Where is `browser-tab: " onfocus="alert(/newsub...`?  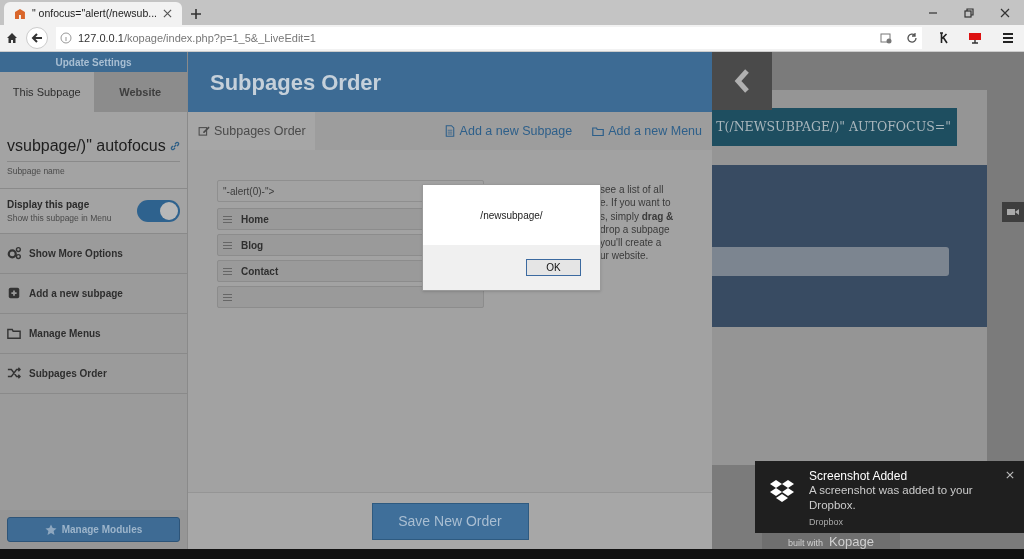
browser-tab: " onfocus="alert(/newsub... is located at coordinates (93, 13).